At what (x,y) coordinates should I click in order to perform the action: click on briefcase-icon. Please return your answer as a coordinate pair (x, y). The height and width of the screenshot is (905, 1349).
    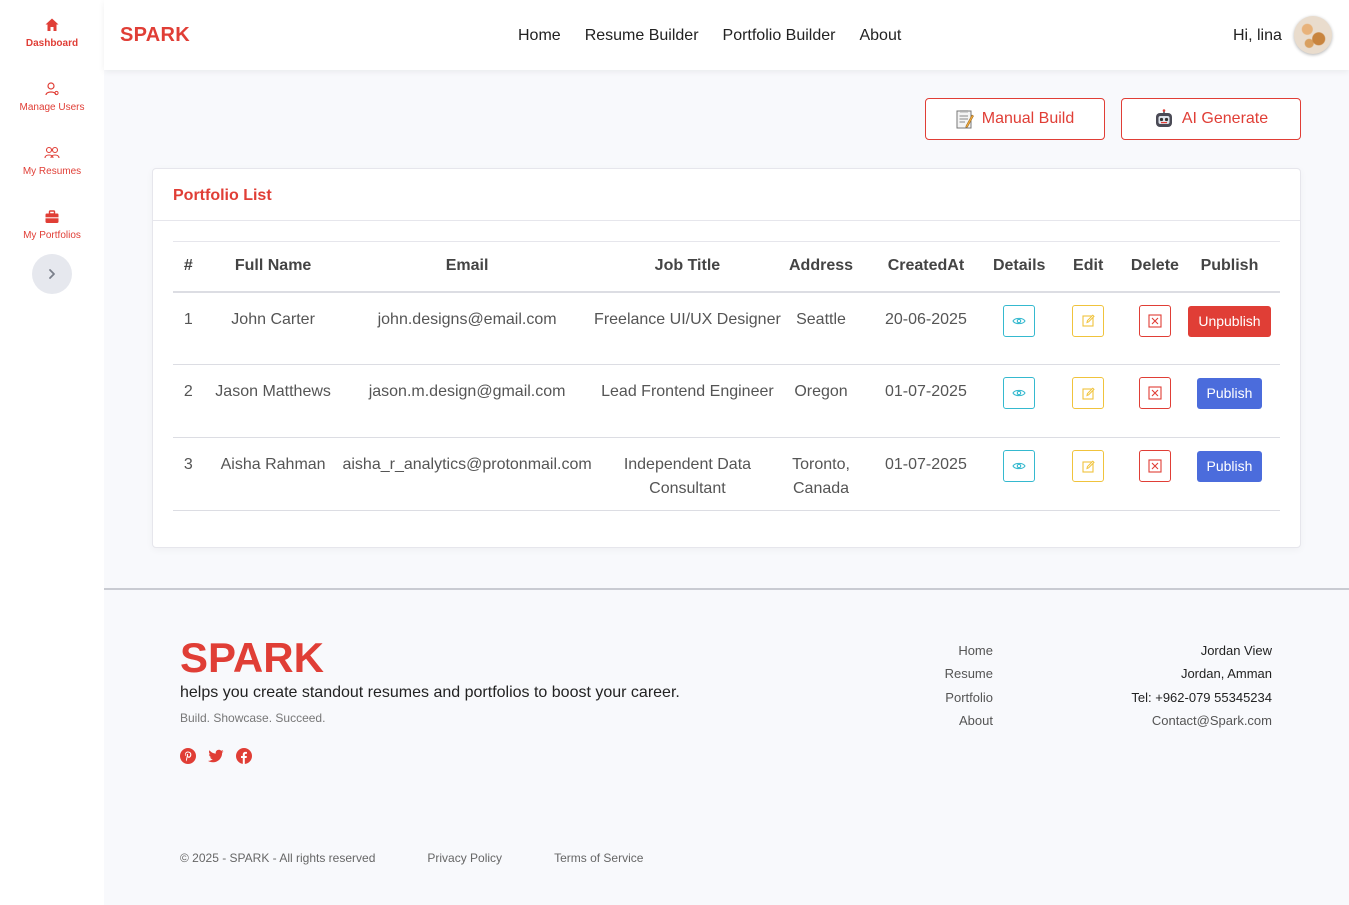
    Looking at the image, I should click on (52, 216).